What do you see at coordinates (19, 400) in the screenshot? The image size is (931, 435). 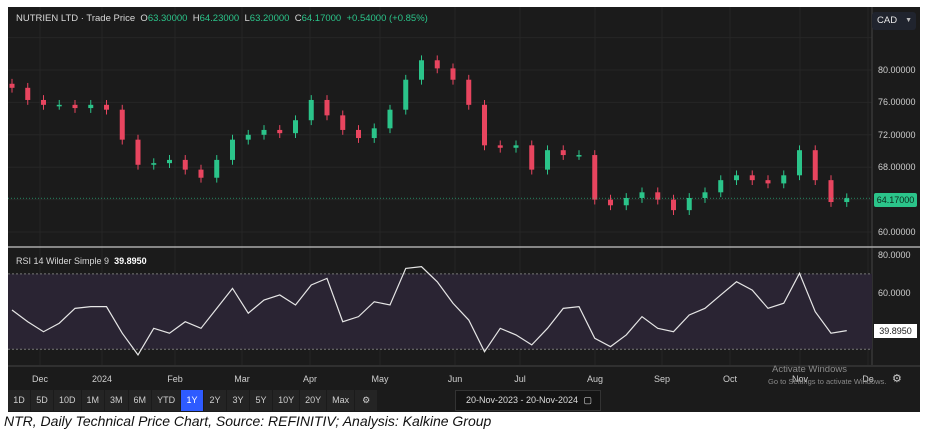 I see `range-button-1d: 1D` at bounding box center [19, 400].